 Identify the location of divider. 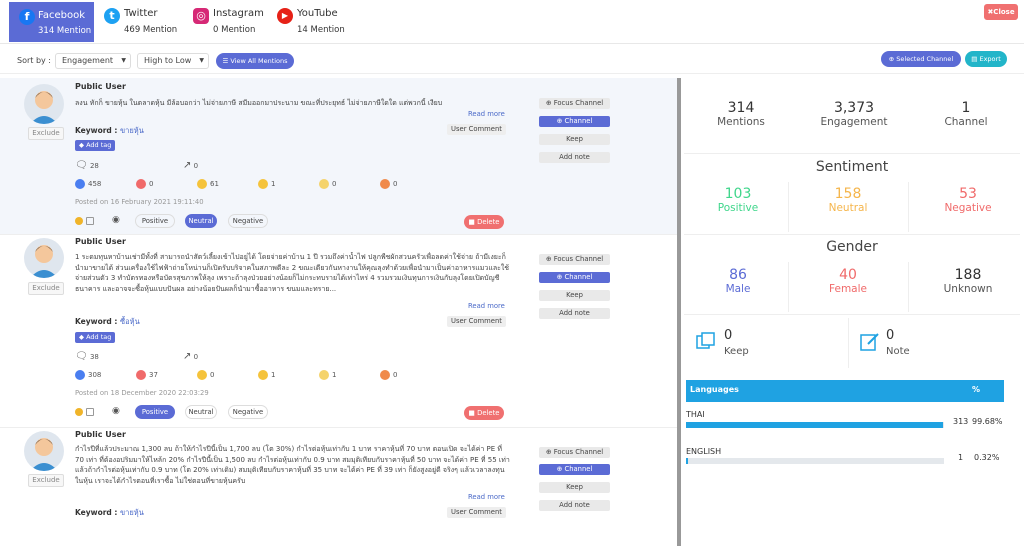
(848, 343).